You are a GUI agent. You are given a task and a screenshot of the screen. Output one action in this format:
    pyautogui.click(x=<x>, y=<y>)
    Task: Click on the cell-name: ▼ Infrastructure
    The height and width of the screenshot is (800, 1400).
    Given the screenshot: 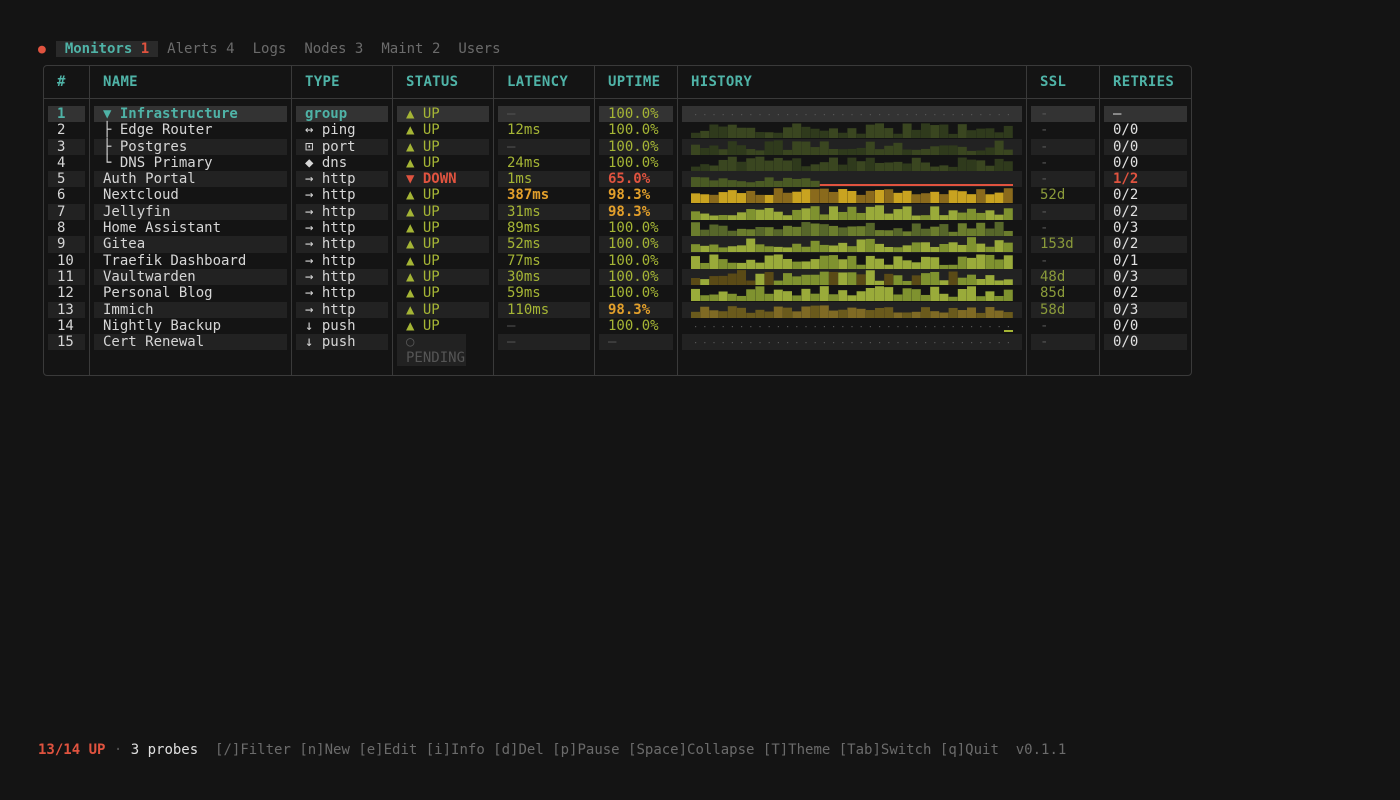 What is the action you would take?
    pyautogui.click(x=190, y=114)
    